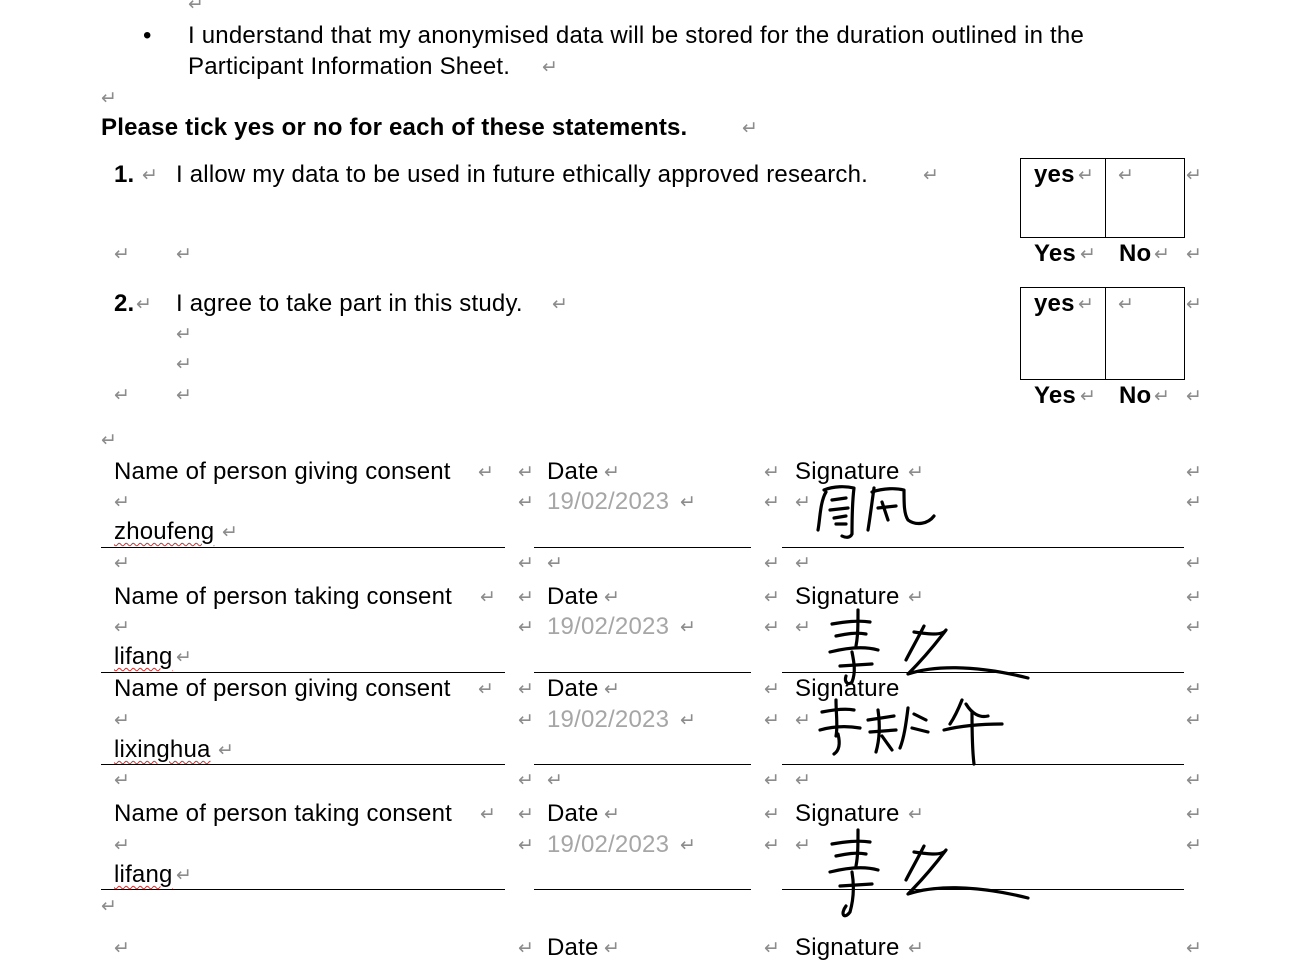 Image resolution: width=1291 pixels, height=963 pixels. Describe the element at coordinates (983, 547) in the screenshot. I see `signature-underline` at that location.